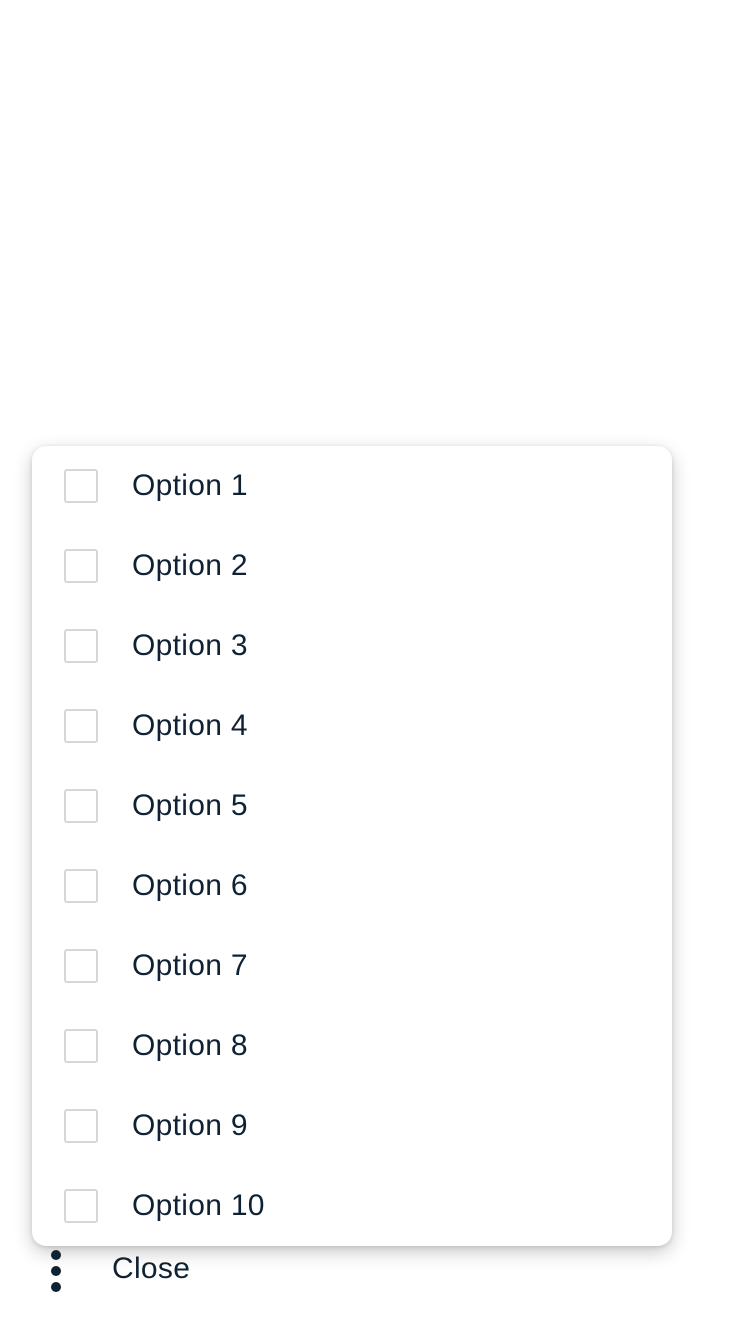  What do you see at coordinates (190, 805) in the screenshot?
I see `menu-item-label: Option 5` at bounding box center [190, 805].